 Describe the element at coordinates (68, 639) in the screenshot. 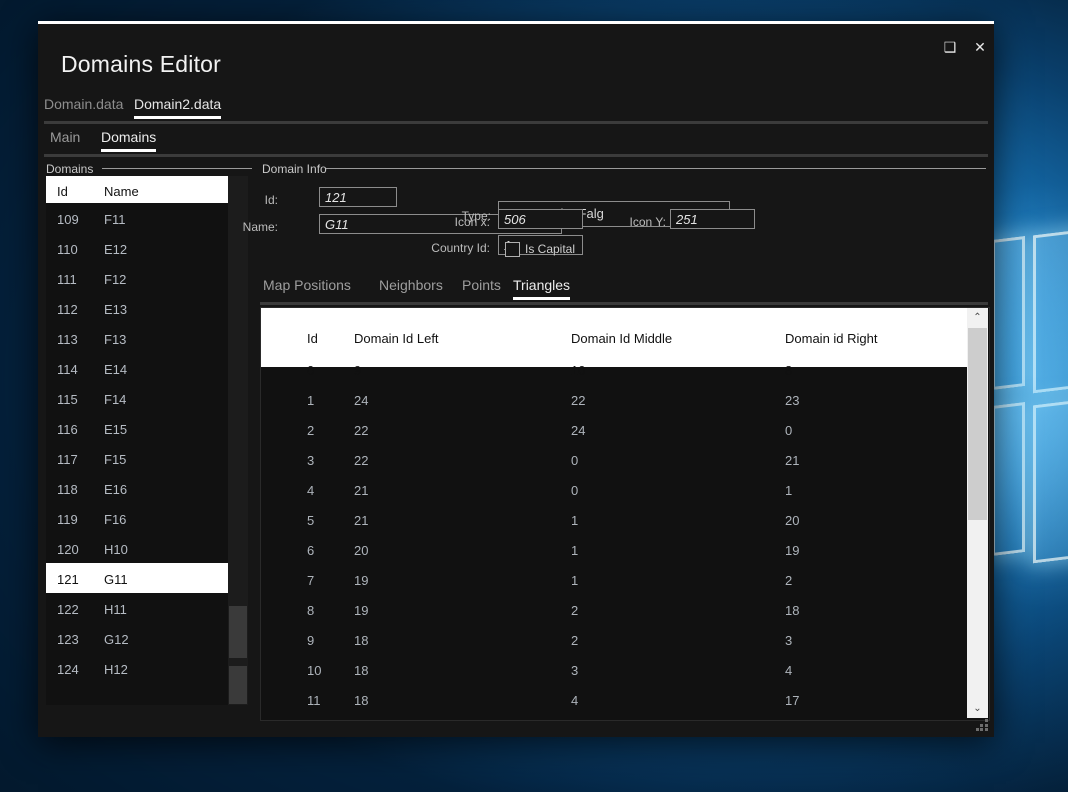

I see `domain-list-item-id: 123` at that location.